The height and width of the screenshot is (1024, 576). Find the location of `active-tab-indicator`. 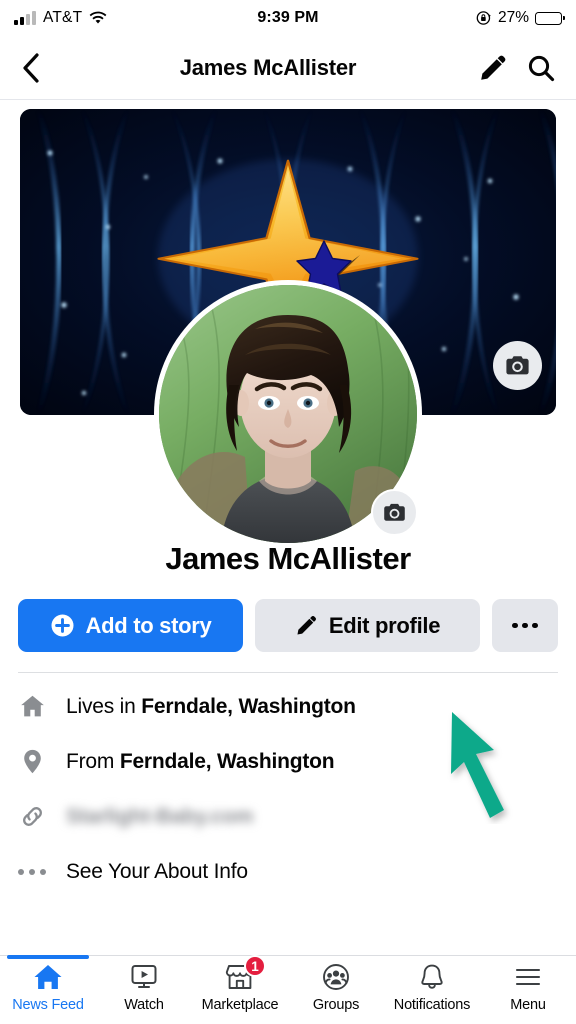

active-tab-indicator is located at coordinates (48, 957).